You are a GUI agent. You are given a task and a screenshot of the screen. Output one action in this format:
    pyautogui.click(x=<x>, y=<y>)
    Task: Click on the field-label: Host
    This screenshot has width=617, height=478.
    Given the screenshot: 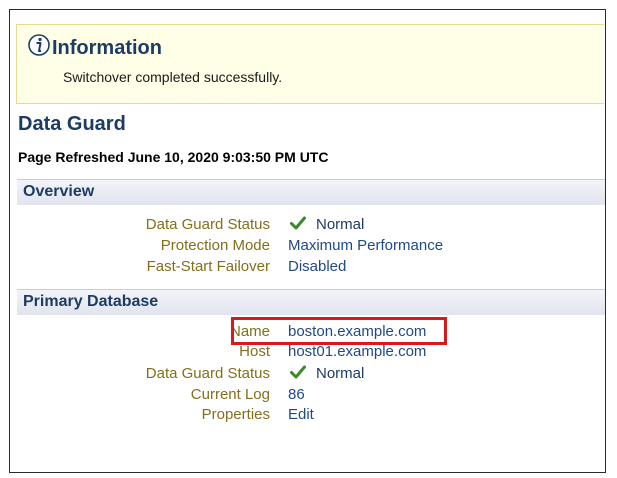 What is the action you would take?
    pyautogui.click(x=254, y=351)
    